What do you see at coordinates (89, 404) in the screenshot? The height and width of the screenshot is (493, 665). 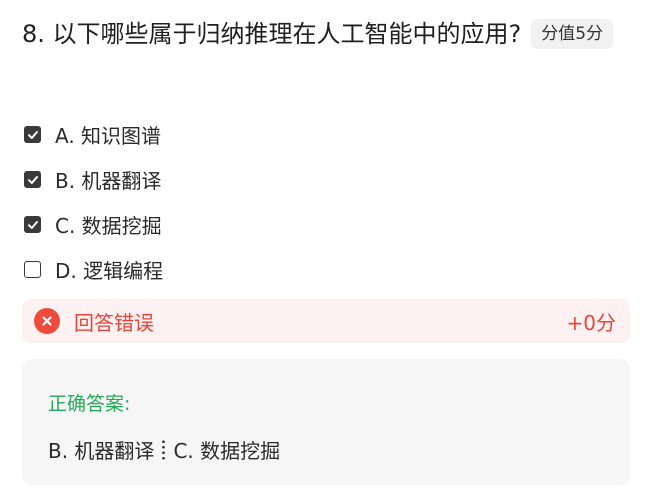 I see `correct-answer-title: 正确答案:` at bounding box center [89, 404].